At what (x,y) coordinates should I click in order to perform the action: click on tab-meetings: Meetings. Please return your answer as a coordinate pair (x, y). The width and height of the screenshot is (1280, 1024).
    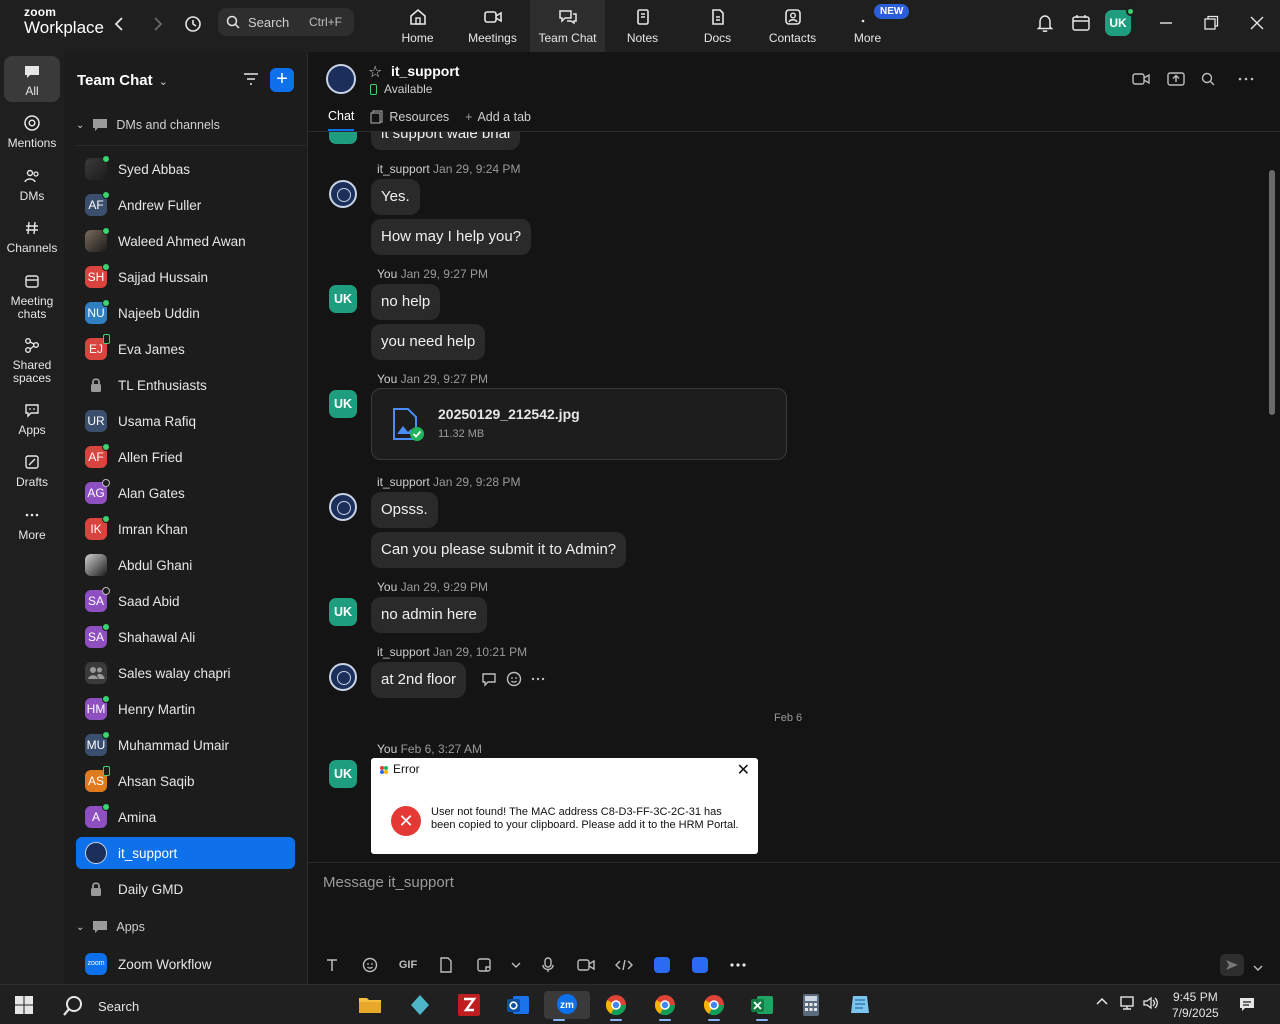
    Looking at the image, I should click on (492, 26).